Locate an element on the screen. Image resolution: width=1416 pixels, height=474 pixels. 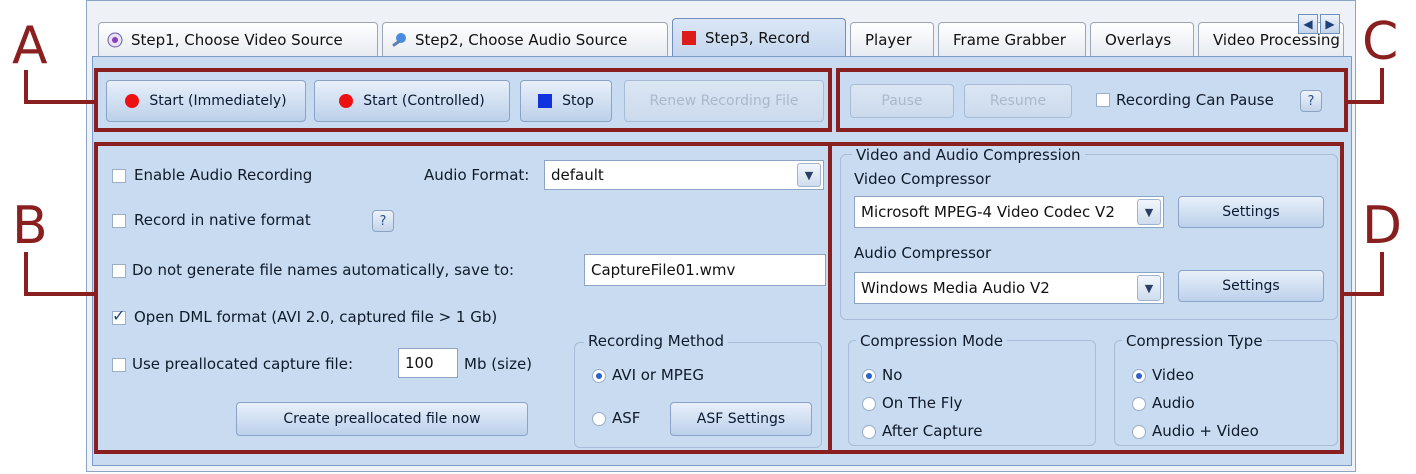
annotation-line-a-h is located at coordinates (60, 102).